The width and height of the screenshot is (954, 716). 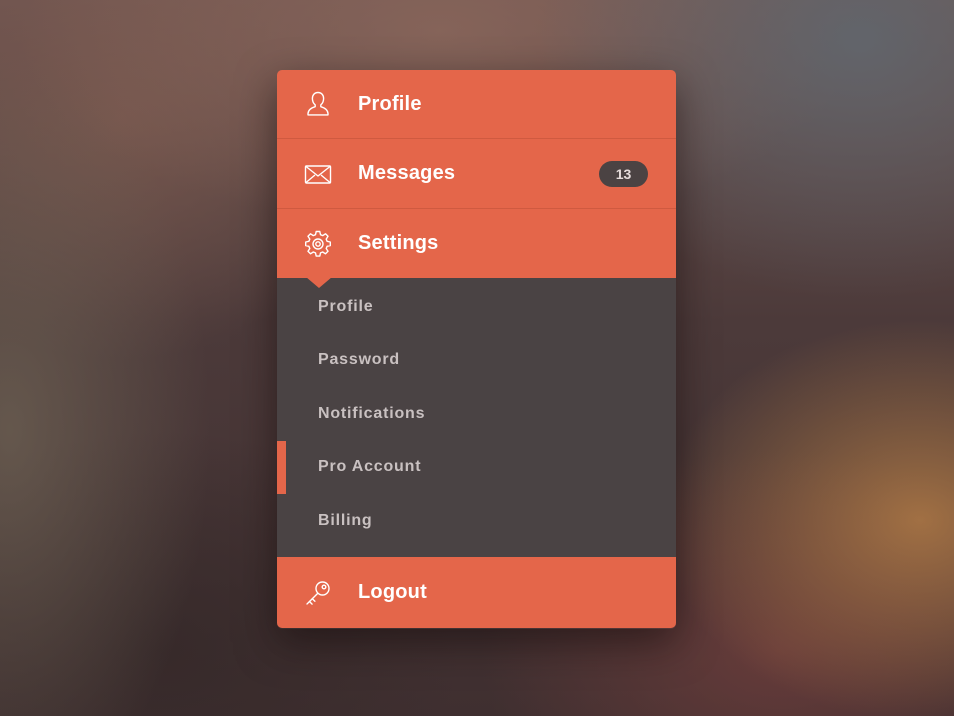 I want to click on submenu-item-label: Profile, so click(x=346, y=306).